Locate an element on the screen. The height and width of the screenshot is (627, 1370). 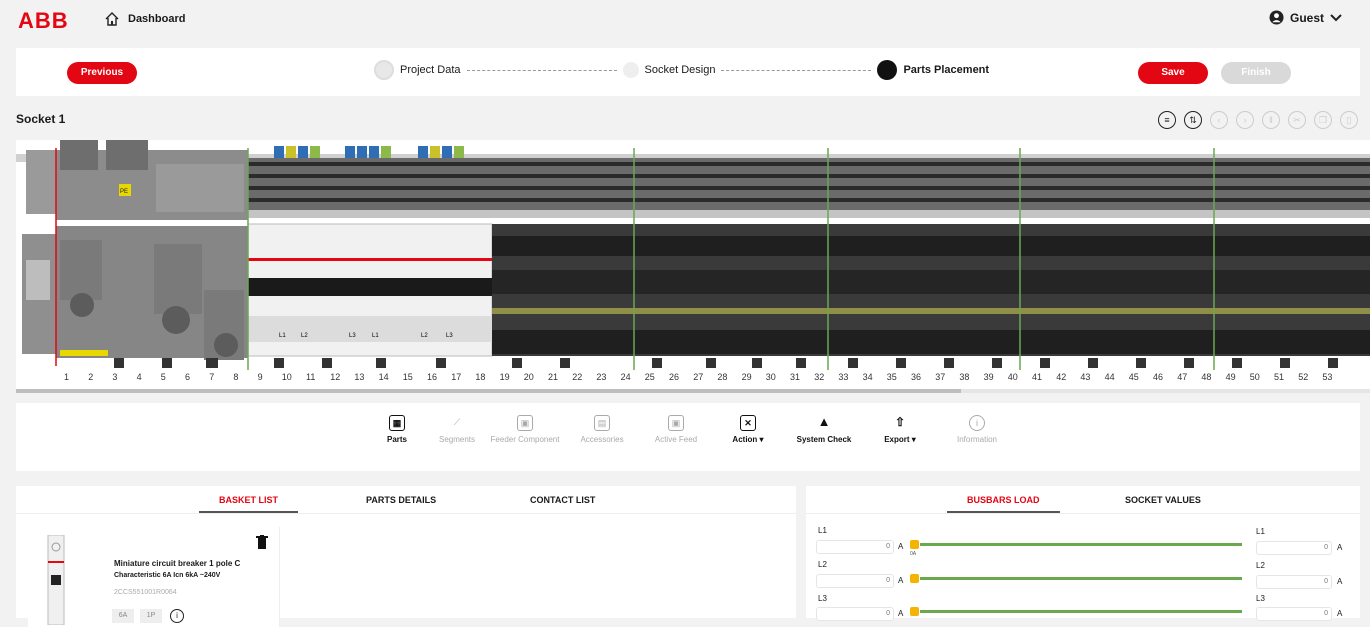
busbar-load-bar is located at coordinates (1081, 544).